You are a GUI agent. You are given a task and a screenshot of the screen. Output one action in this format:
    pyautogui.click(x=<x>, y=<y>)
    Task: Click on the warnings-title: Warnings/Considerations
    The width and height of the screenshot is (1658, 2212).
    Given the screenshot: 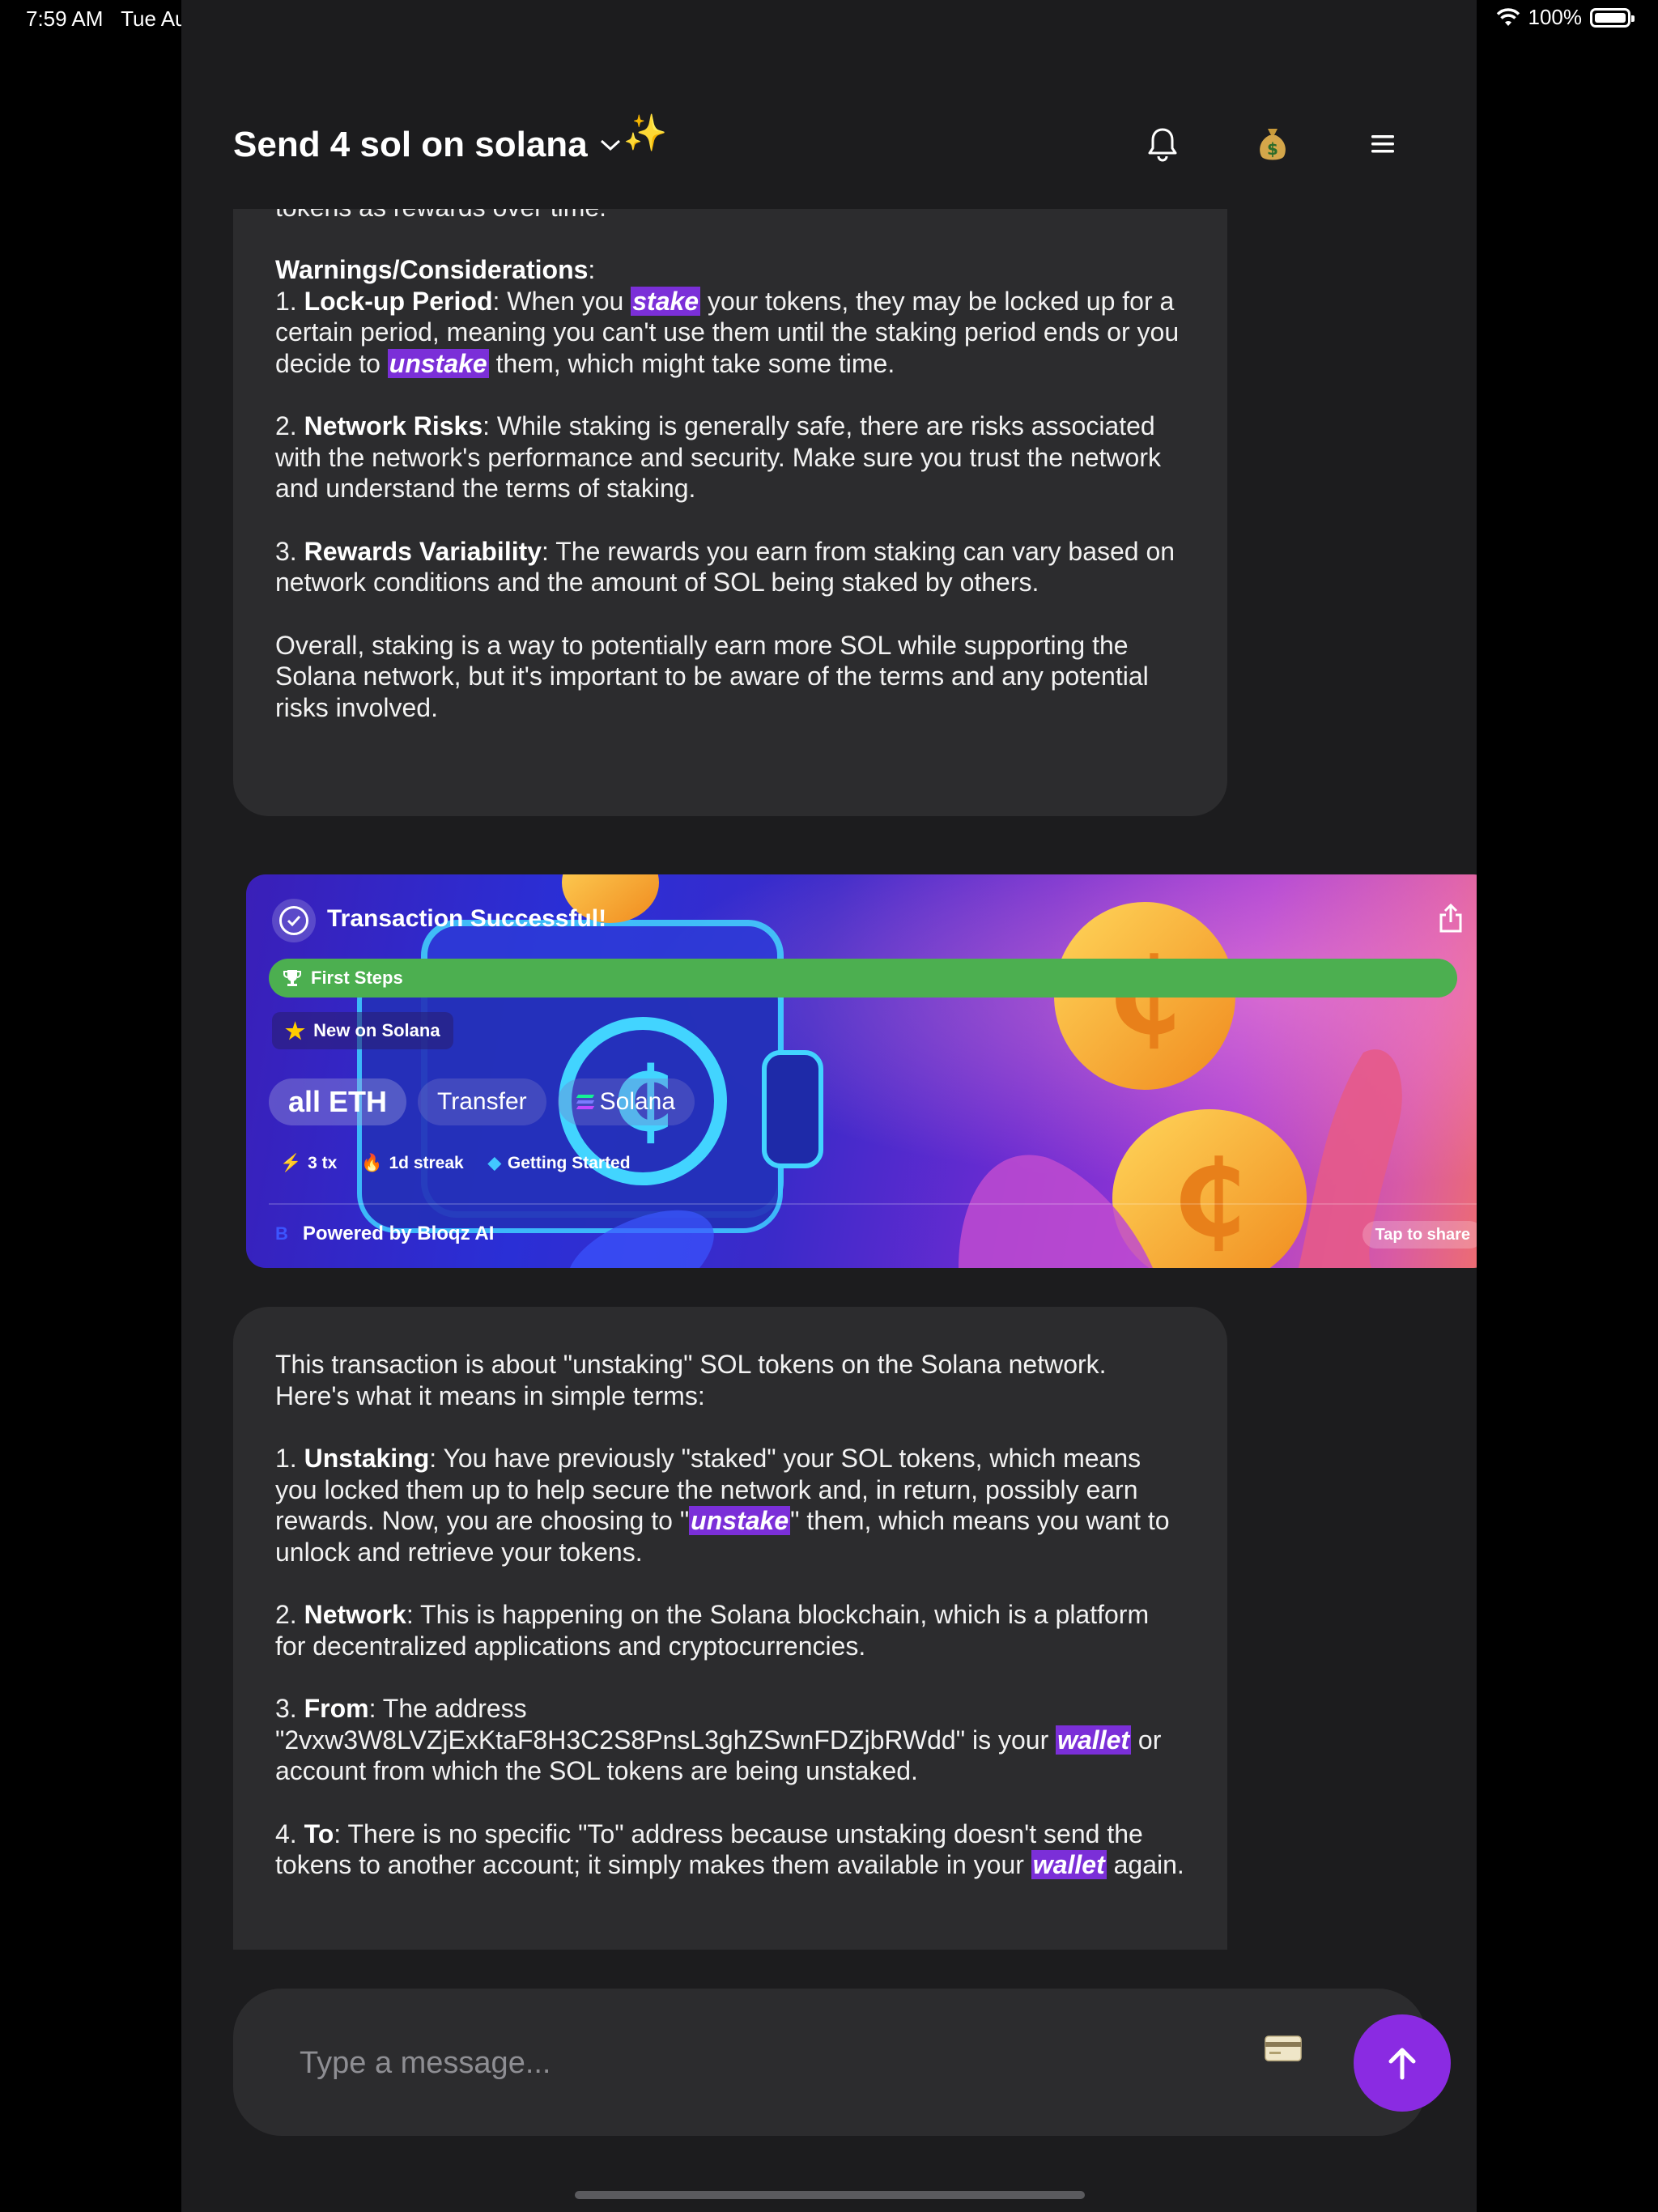 What is the action you would take?
    pyautogui.click(x=432, y=270)
    